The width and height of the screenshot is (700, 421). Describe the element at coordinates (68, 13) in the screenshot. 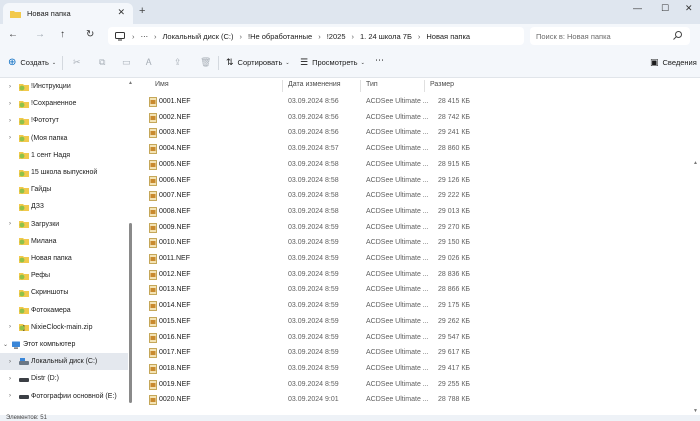

I see `tab-nova-papka: Новая папка ✕` at that location.